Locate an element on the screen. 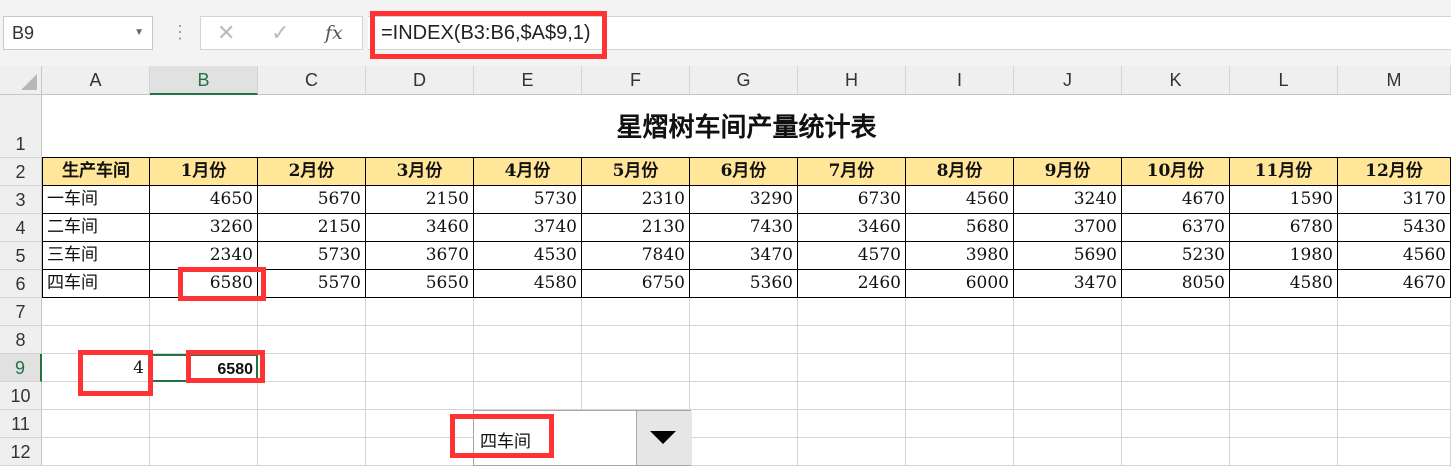 This screenshot has width=1451, height=466. data-cell: 5730 is located at coordinates (312, 256).